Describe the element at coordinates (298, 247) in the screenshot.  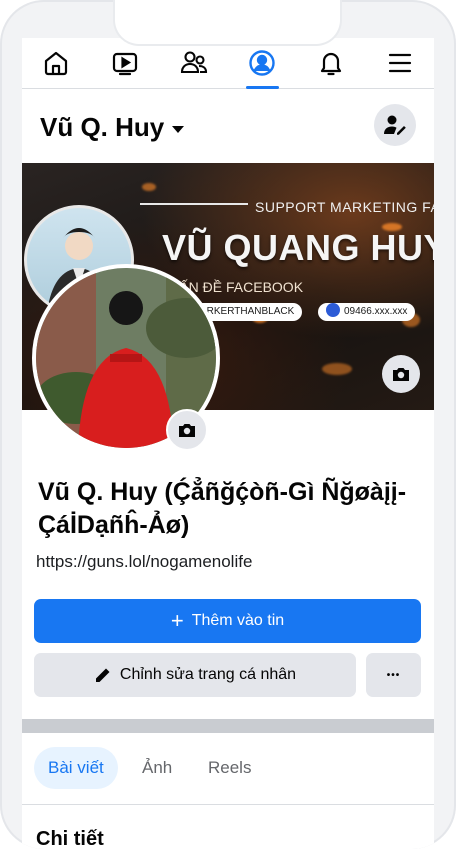
I see `cover-headline: VŨ QUANG HUY` at that location.